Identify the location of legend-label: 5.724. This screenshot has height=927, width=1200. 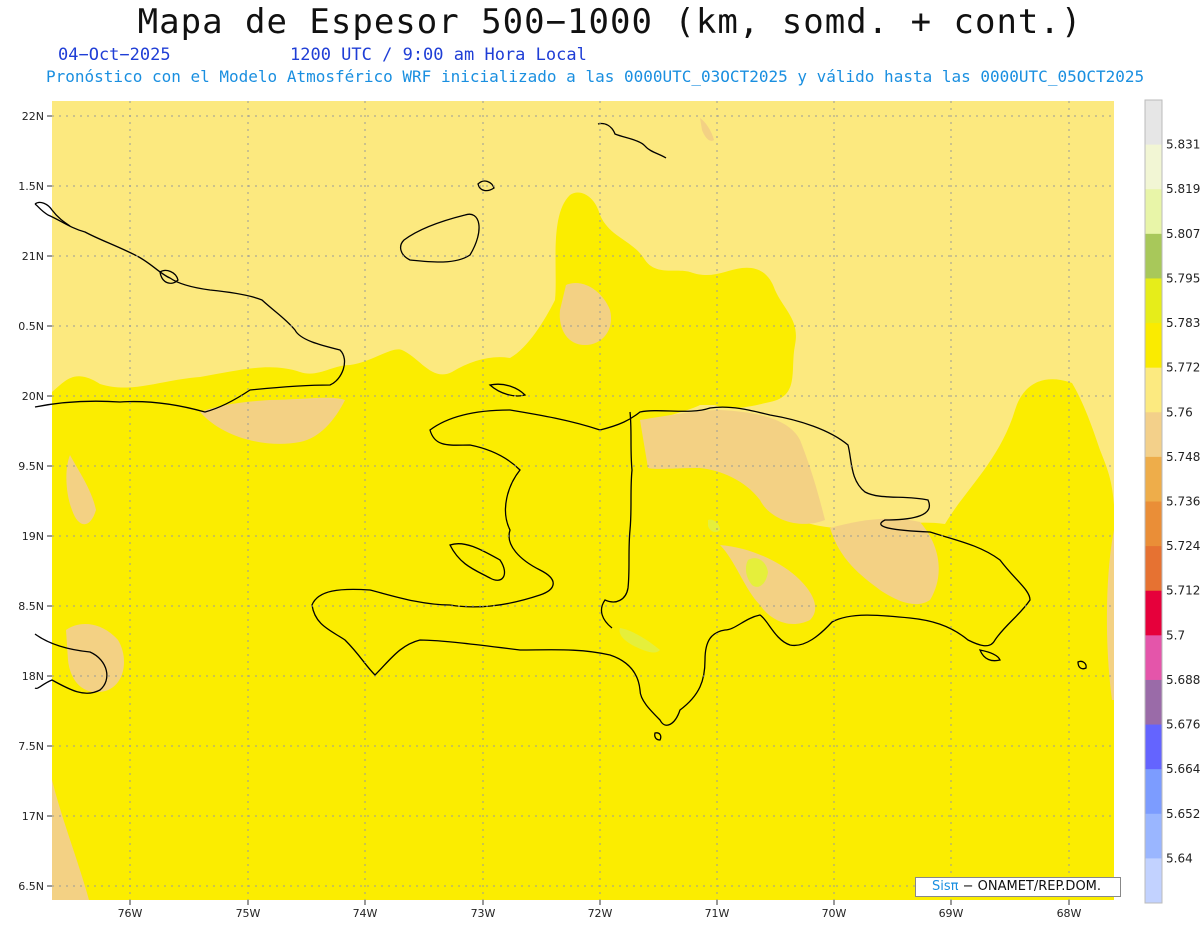
(1183, 546).